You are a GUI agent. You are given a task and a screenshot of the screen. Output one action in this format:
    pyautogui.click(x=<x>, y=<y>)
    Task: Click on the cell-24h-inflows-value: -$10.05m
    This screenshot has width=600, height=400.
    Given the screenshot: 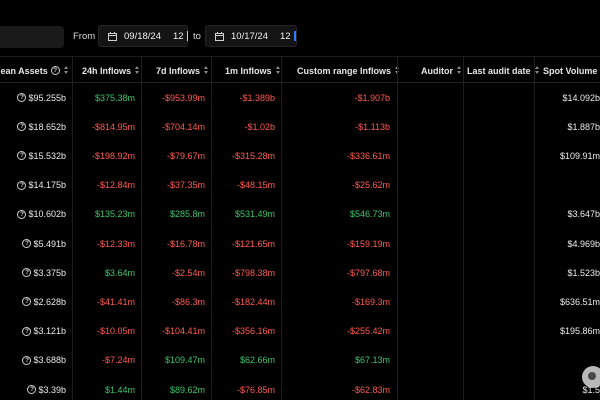 What is the action you would take?
    pyautogui.click(x=115, y=331)
    